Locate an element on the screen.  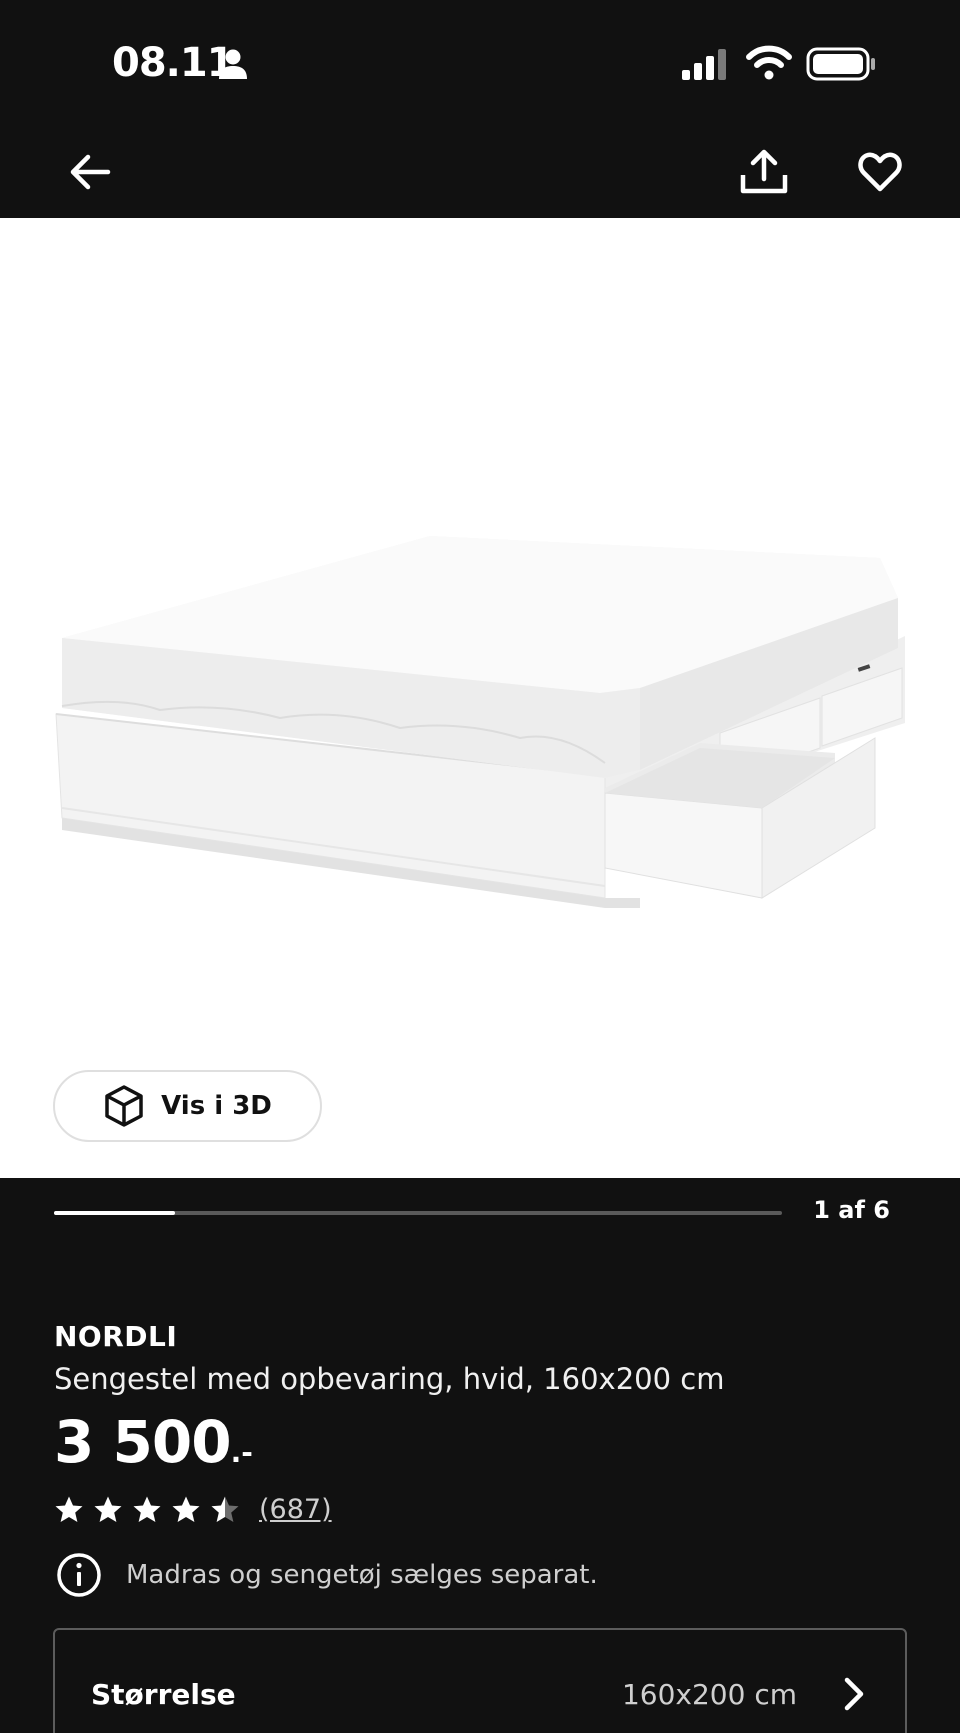
notice-text: Madras og sengetøj sælges separat. is located at coordinates (362, 1575).